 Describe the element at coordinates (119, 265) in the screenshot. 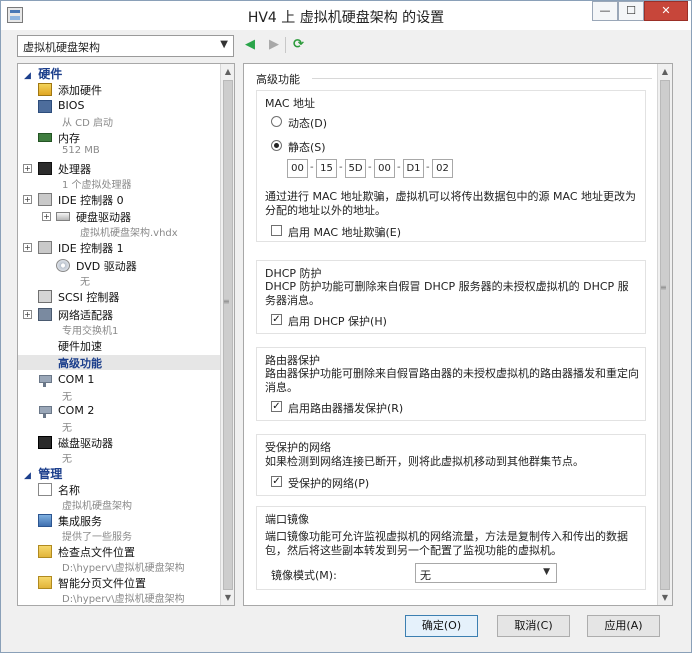

I see `tree-item-dvd-drive: DVD 驱动器` at that location.